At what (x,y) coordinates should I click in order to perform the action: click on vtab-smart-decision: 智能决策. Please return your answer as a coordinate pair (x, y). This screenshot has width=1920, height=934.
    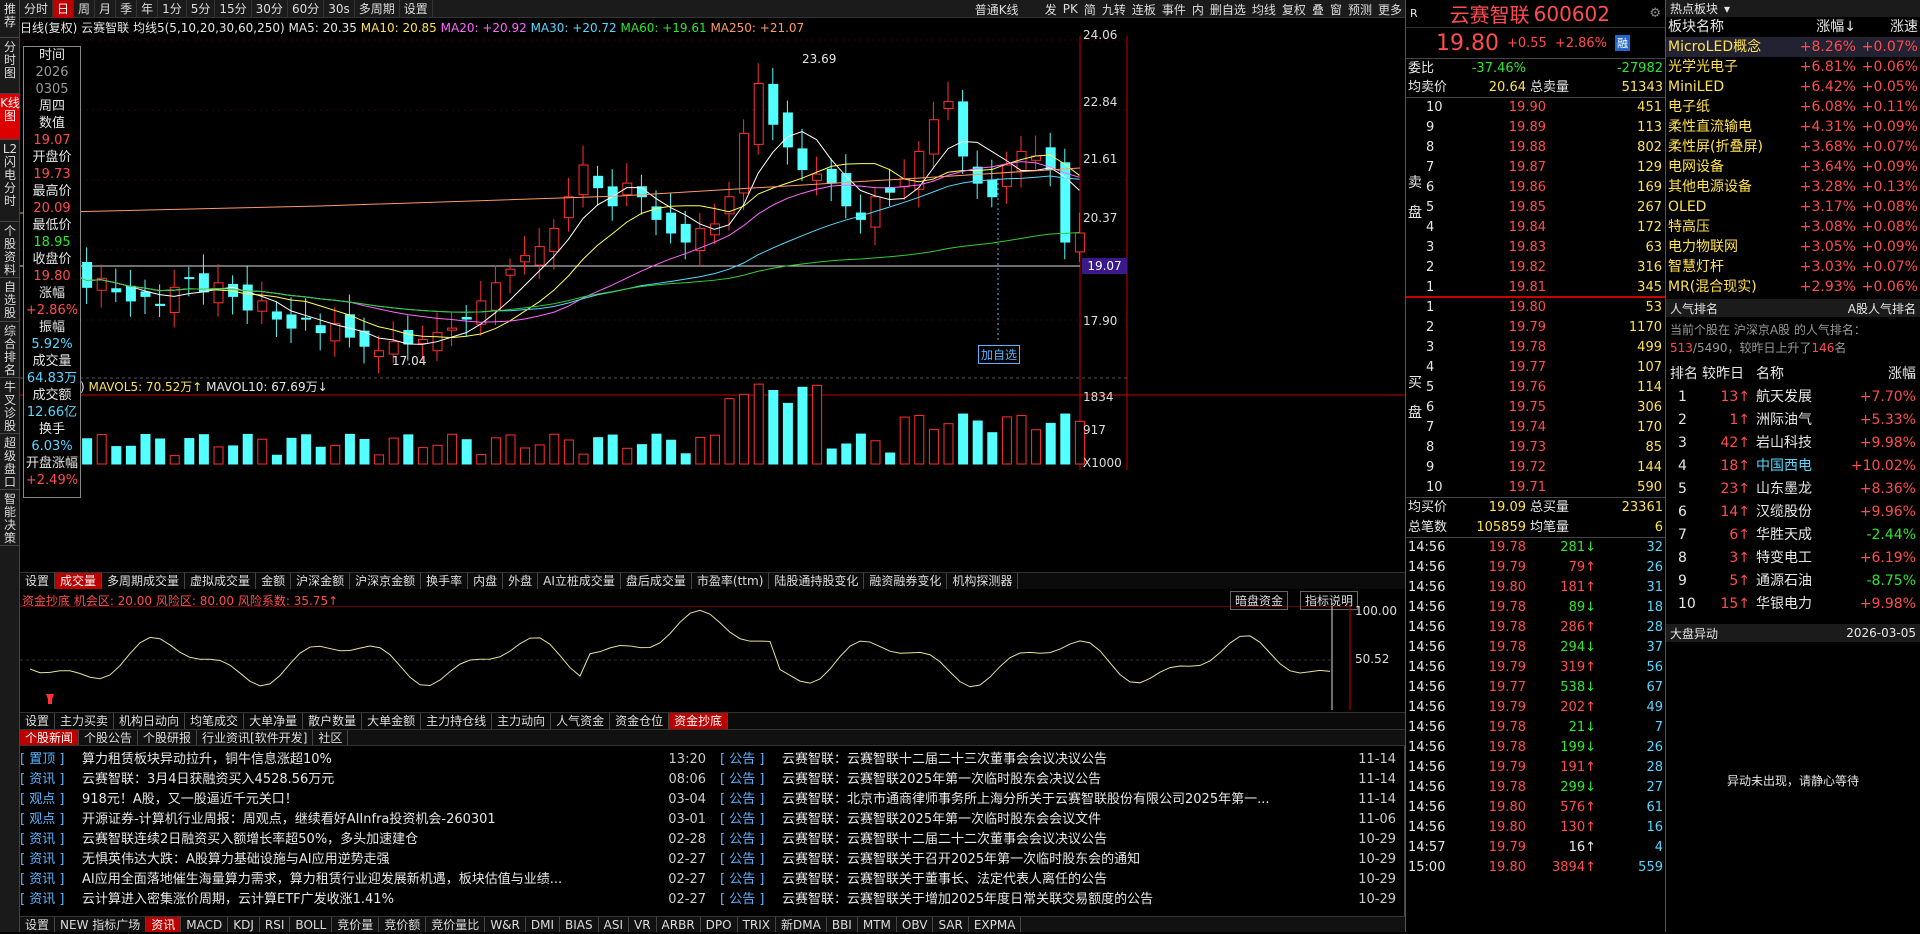
    Looking at the image, I should click on (10, 518).